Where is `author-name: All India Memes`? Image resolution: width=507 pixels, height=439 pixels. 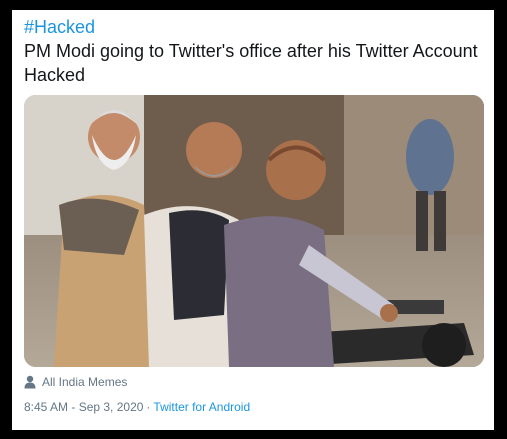
author-name: All India Memes is located at coordinates (84, 382).